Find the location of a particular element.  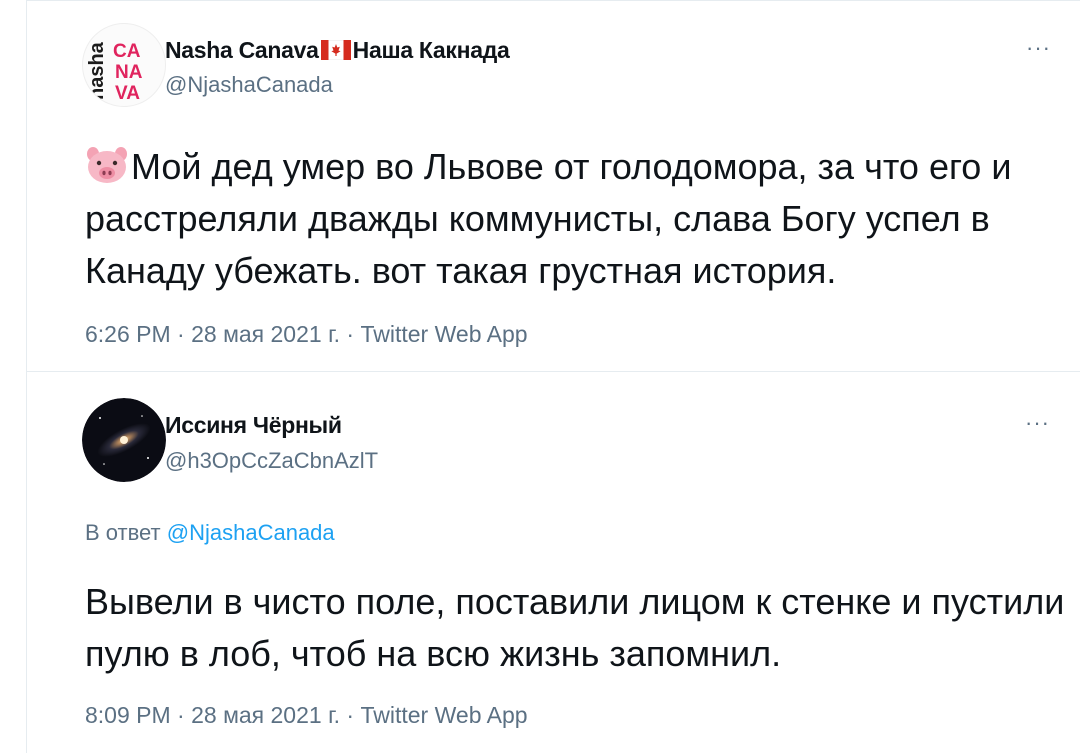

reply-prefix: В ответ is located at coordinates (123, 532).